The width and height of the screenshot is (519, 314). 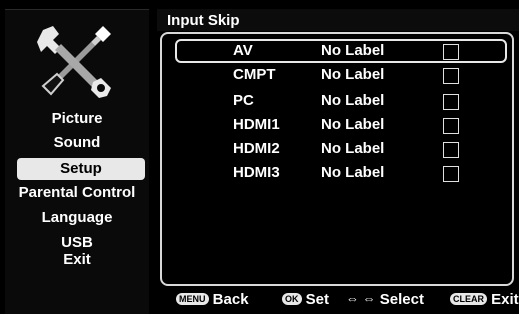 I want to click on hint-exit: CLEAR Exit, so click(x=484, y=299).